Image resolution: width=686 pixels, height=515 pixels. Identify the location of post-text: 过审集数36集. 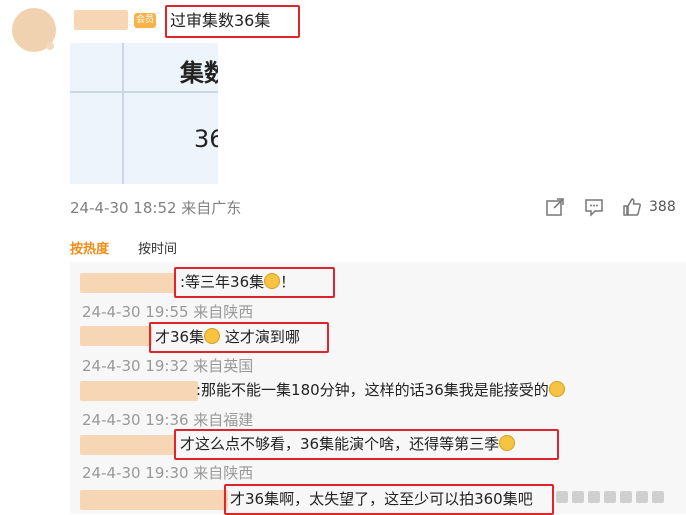
(232, 21).